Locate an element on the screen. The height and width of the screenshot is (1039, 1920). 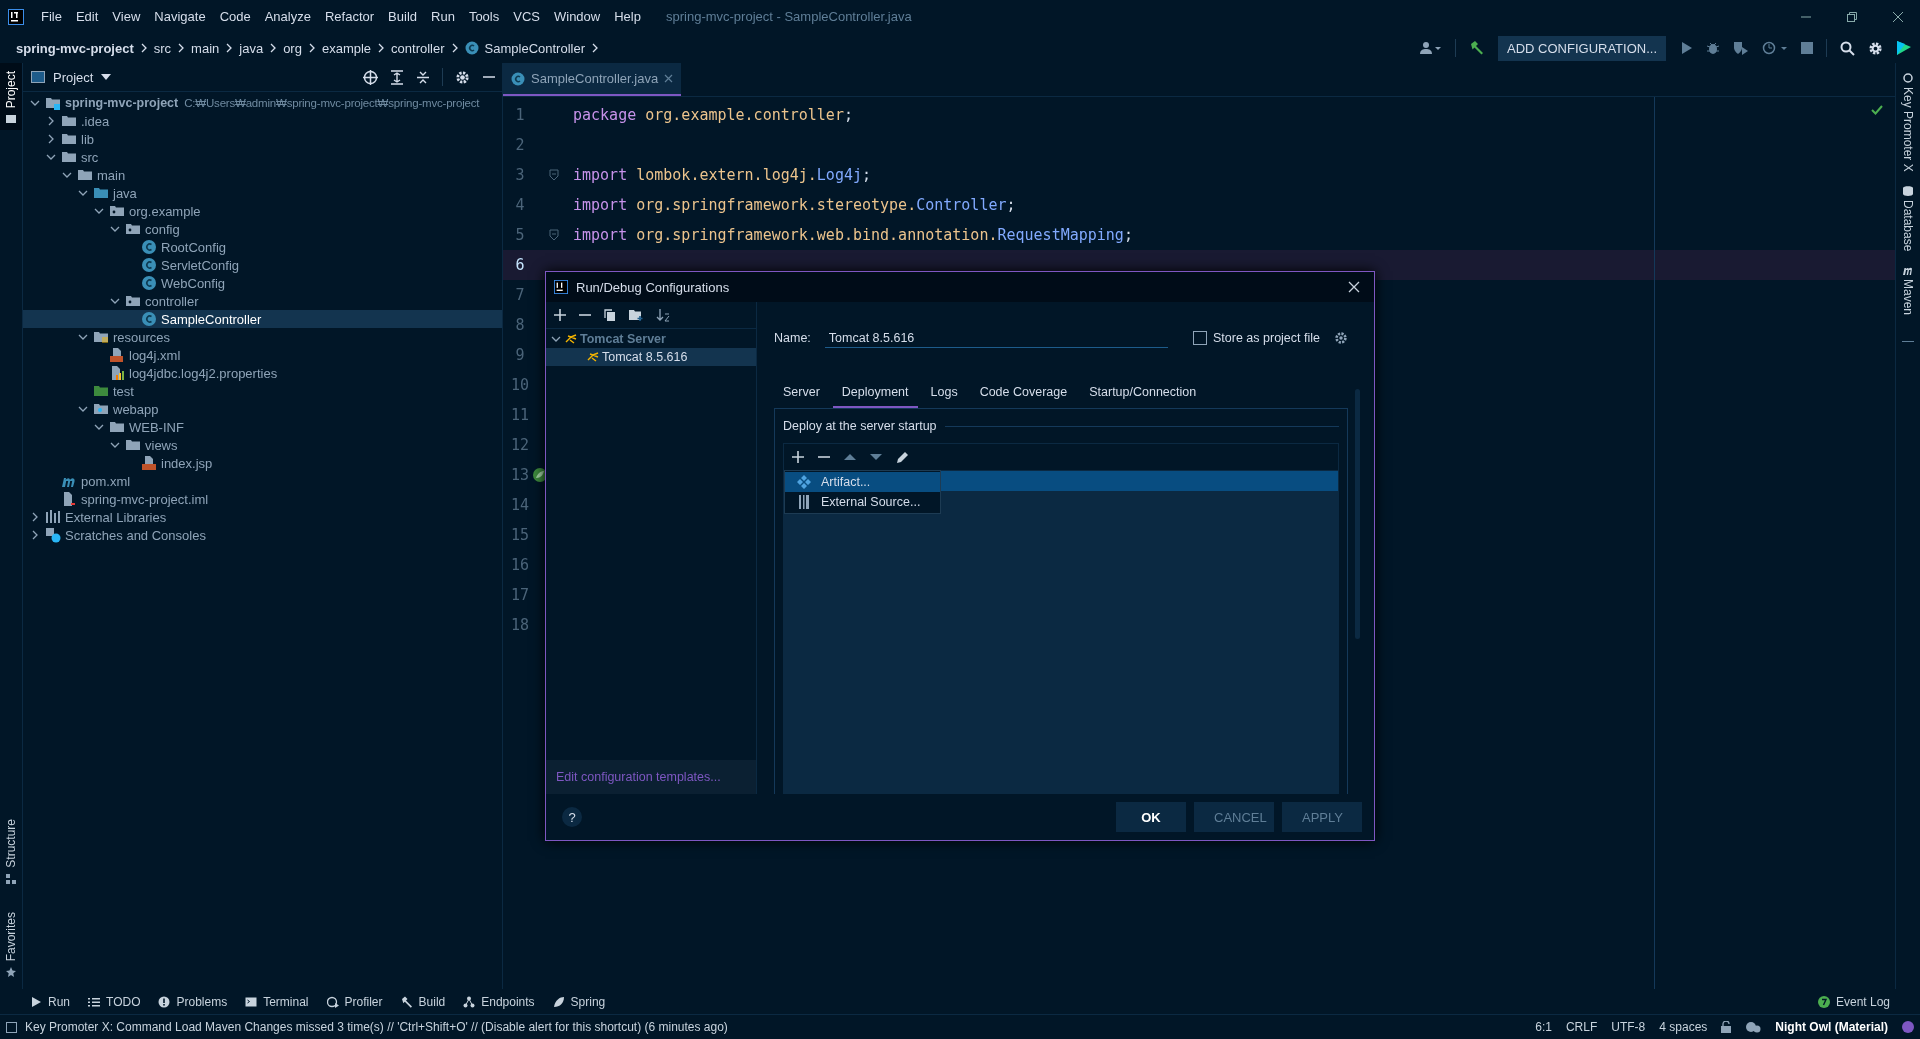
settings-tab: Startup/Connection is located at coordinates (1143, 394).